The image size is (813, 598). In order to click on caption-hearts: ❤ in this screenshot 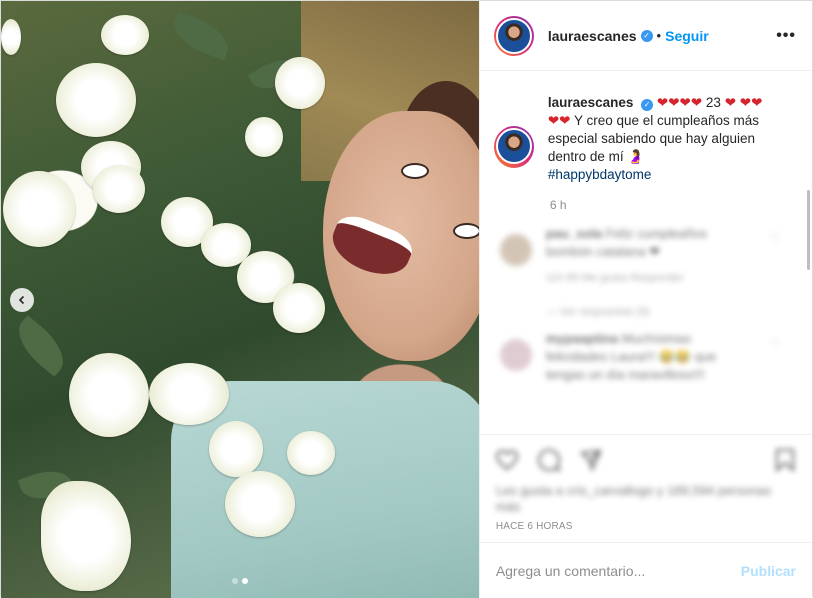, I will do `click(730, 102)`.